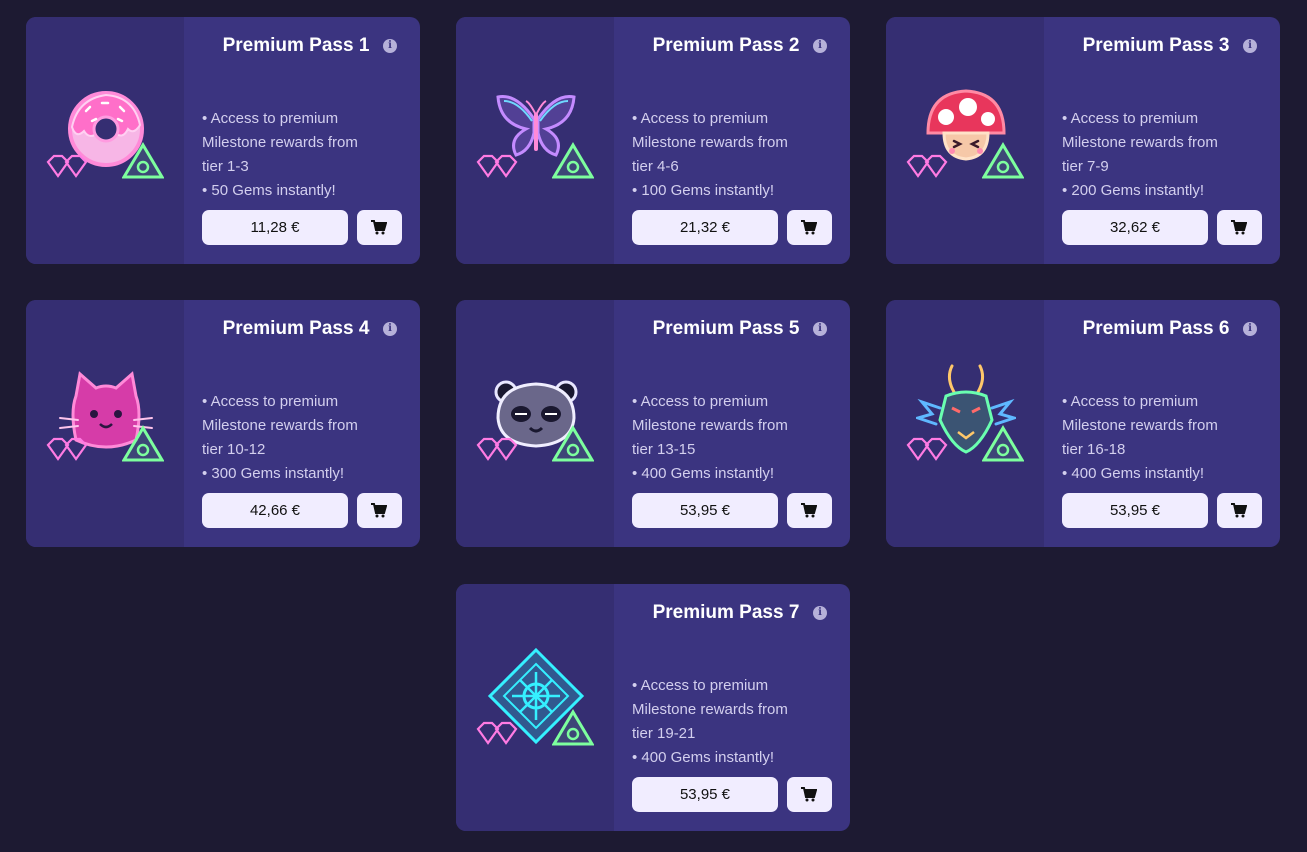 The height and width of the screenshot is (852, 1307). Describe the element at coordinates (269, 190) in the screenshot. I see `description-line: • 50 Gems instantly!` at that location.